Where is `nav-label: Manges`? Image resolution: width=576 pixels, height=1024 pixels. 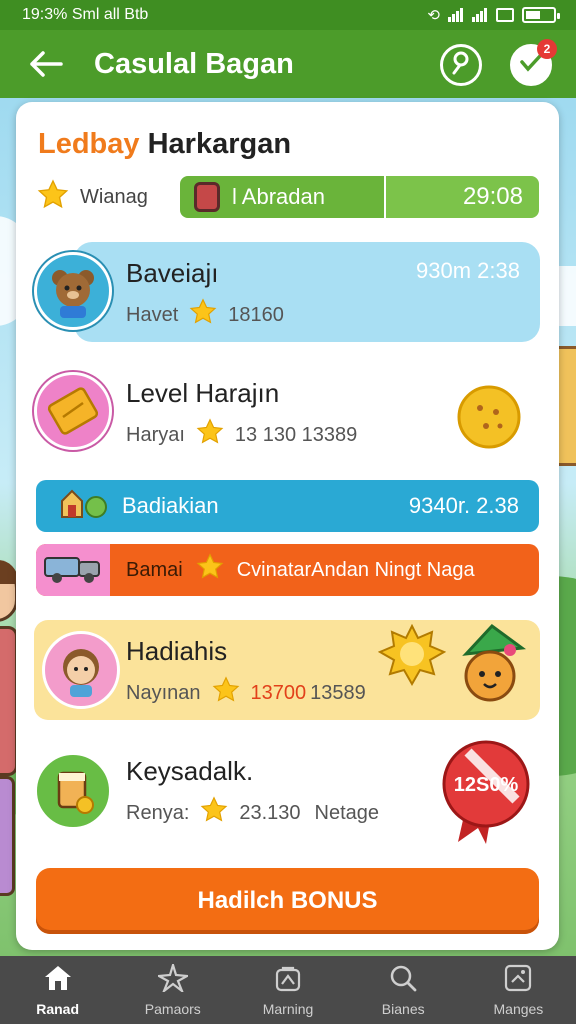 nav-label: Manges is located at coordinates (518, 1008).